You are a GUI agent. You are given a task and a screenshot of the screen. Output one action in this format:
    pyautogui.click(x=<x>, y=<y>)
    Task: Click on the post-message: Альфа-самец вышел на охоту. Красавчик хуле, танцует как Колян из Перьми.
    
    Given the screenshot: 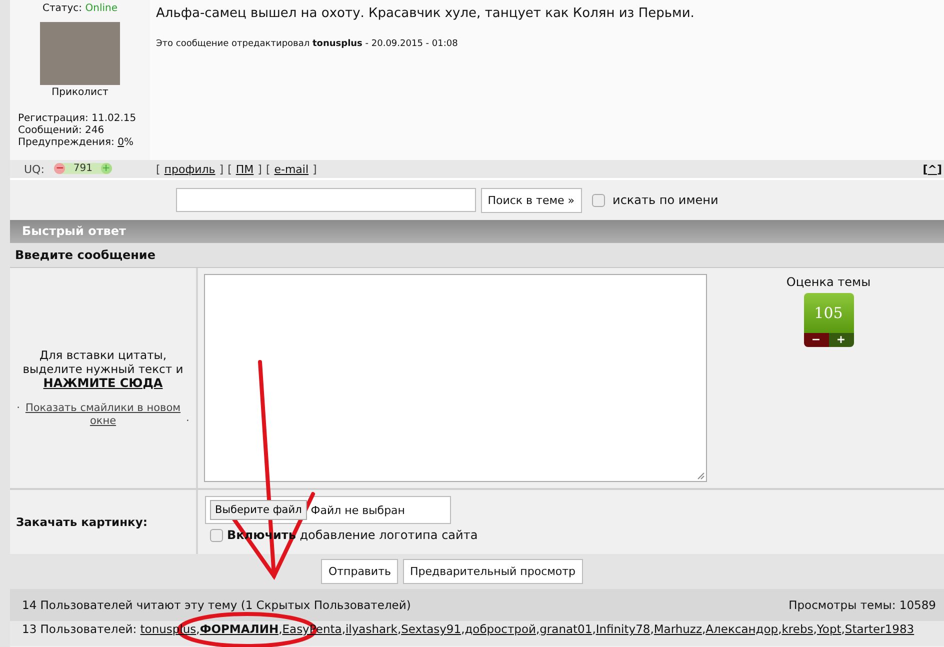 What is the action you would take?
    pyautogui.click(x=426, y=13)
    